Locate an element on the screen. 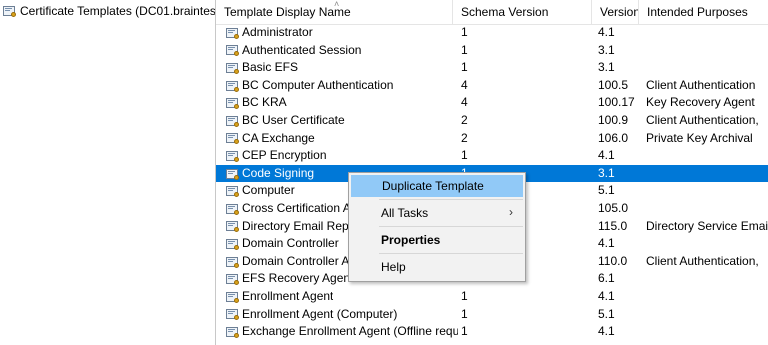 The image size is (768, 345). cell-template-name: BC User Certificate is located at coordinates (342, 121).